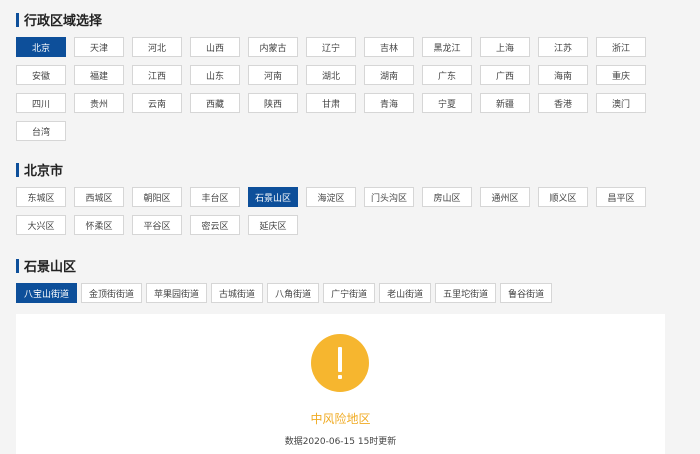  I want to click on province-chip: 江西, so click(157, 75).